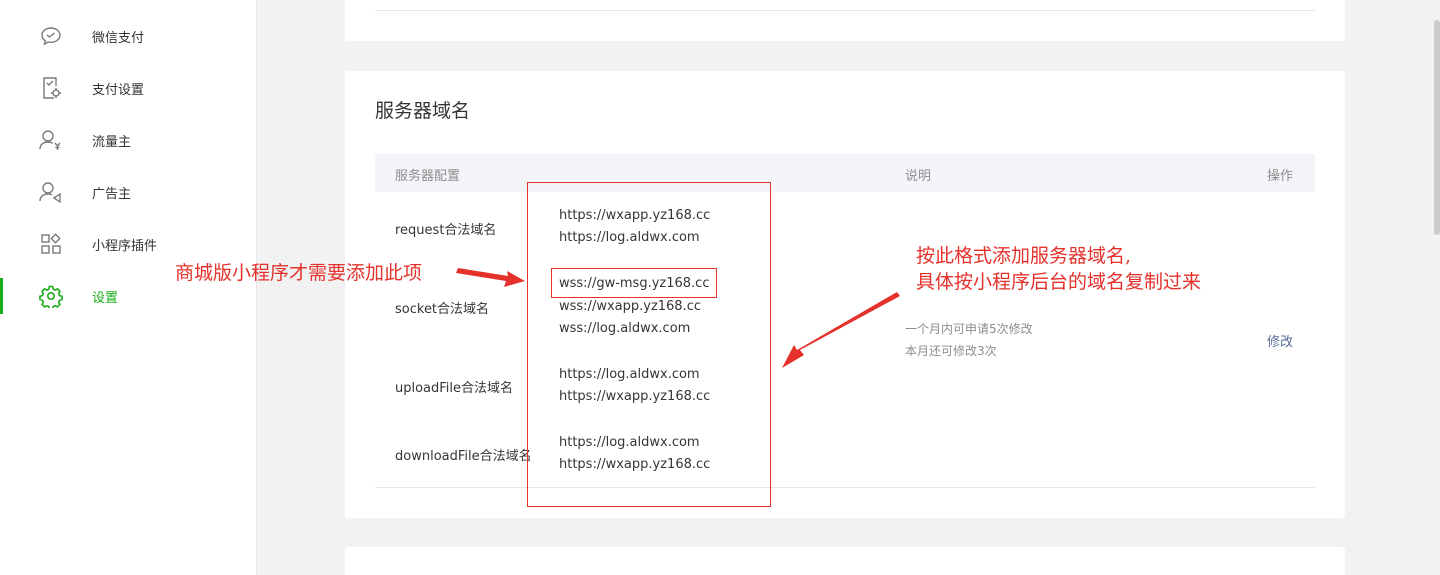  What do you see at coordinates (841, 330) in the screenshot?
I see `annotation-arrow-right` at bounding box center [841, 330].